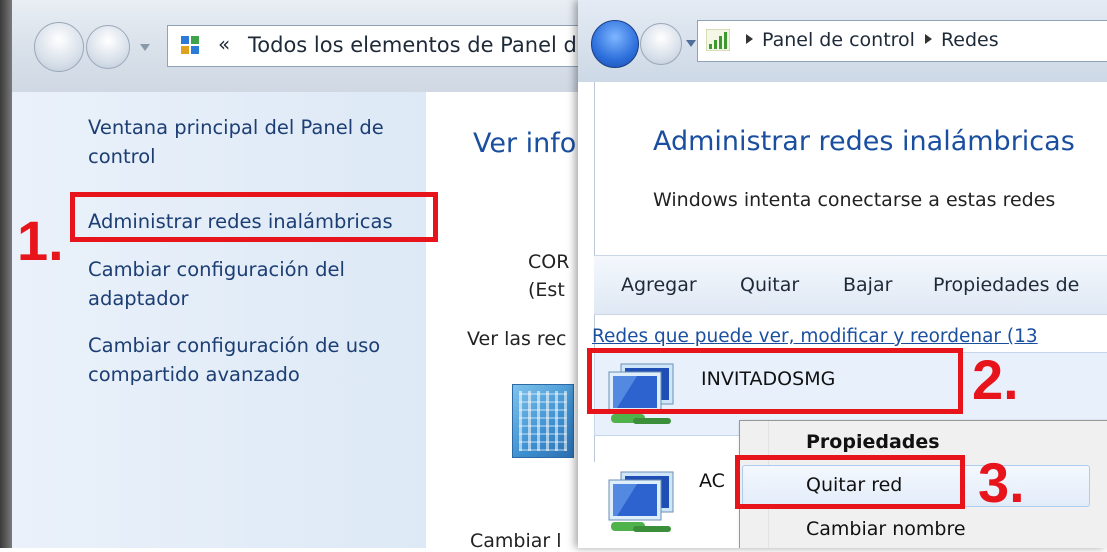  Describe the element at coordinates (886, 529) in the screenshot. I see `menu-item-rename: Cambiar nombre` at that location.